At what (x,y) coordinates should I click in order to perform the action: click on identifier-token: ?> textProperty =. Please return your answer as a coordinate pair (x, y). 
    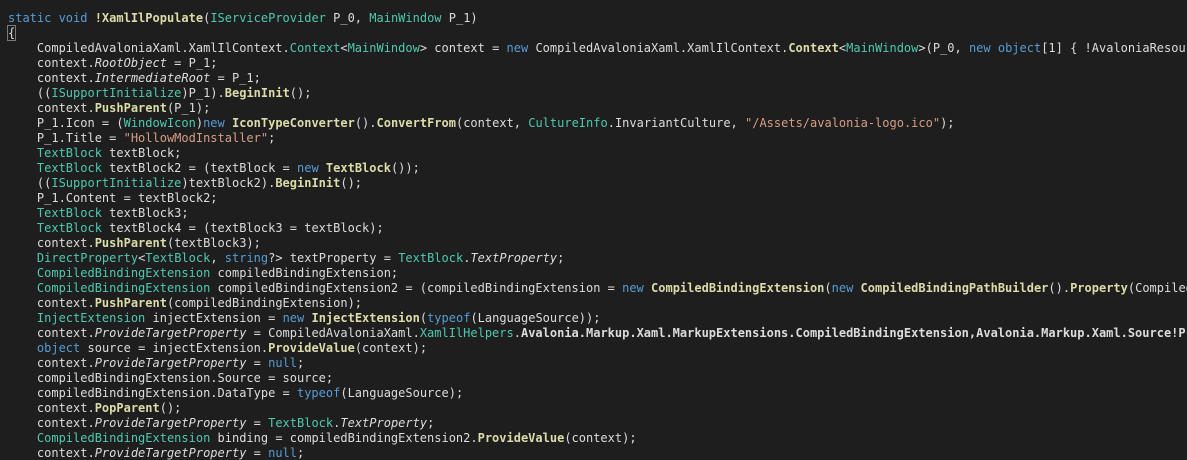
    Looking at the image, I should click on (333, 258).